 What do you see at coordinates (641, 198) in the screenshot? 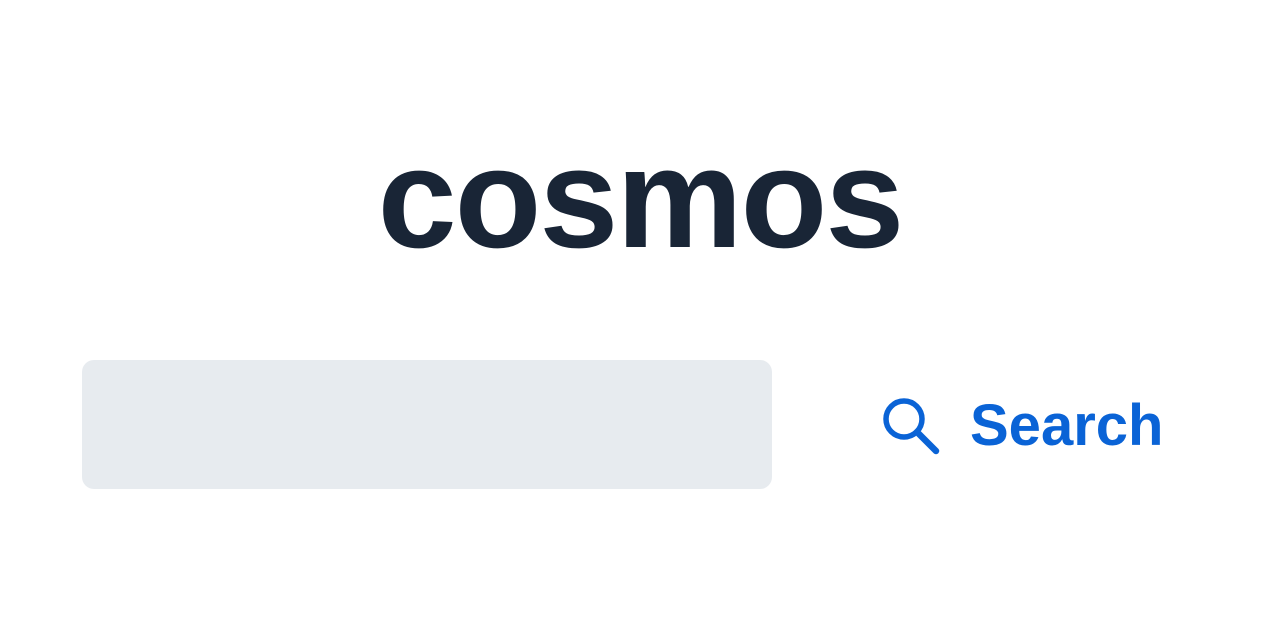
I see `brand-logo: cosmos` at bounding box center [641, 198].